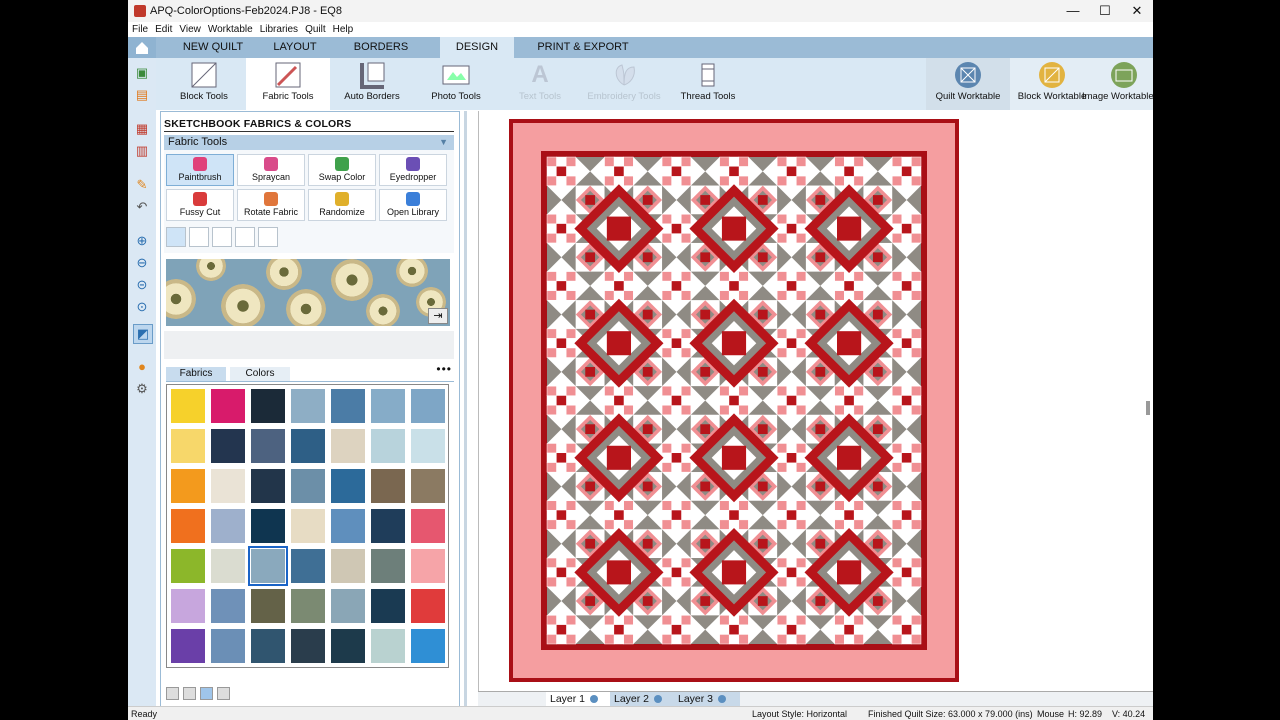 This screenshot has height=720, width=1280. Describe the element at coordinates (1137, 11) in the screenshot. I see `close-button: ✕` at that location.